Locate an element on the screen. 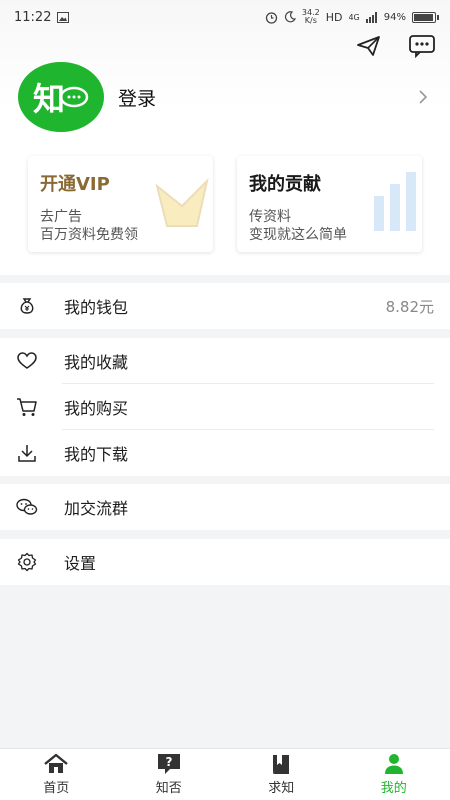 The image size is (450, 800). signal-4g: 4G is located at coordinates (354, 17).